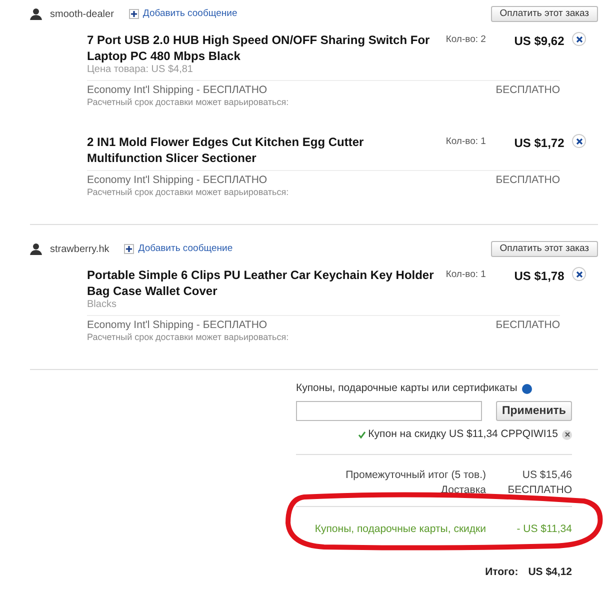 The height and width of the screenshot is (600, 614). I want to click on total-label: Итого:, so click(501, 572).